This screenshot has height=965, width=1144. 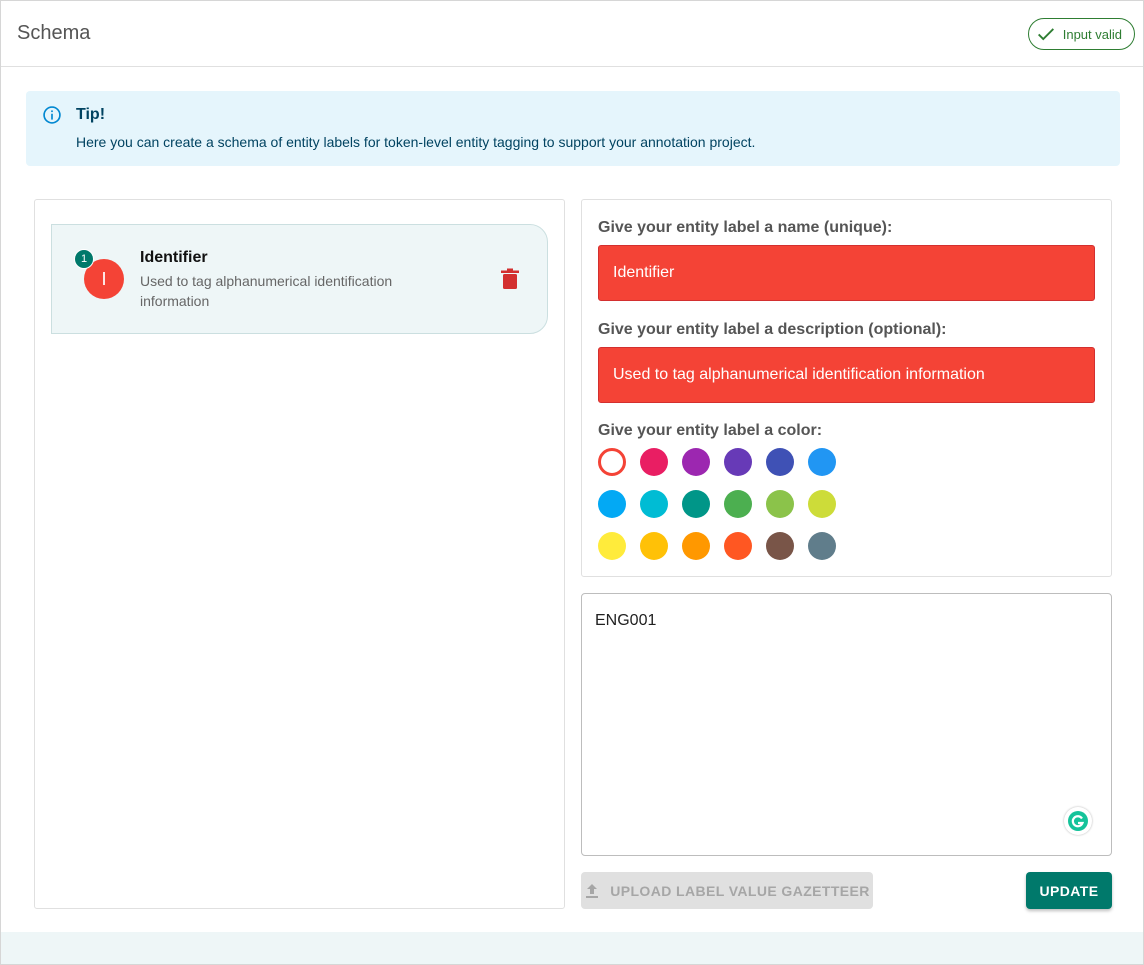 What do you see at coordinates (510, 279) in the screenshot?
I see `delete-icon` at bounding box center [510, 279].